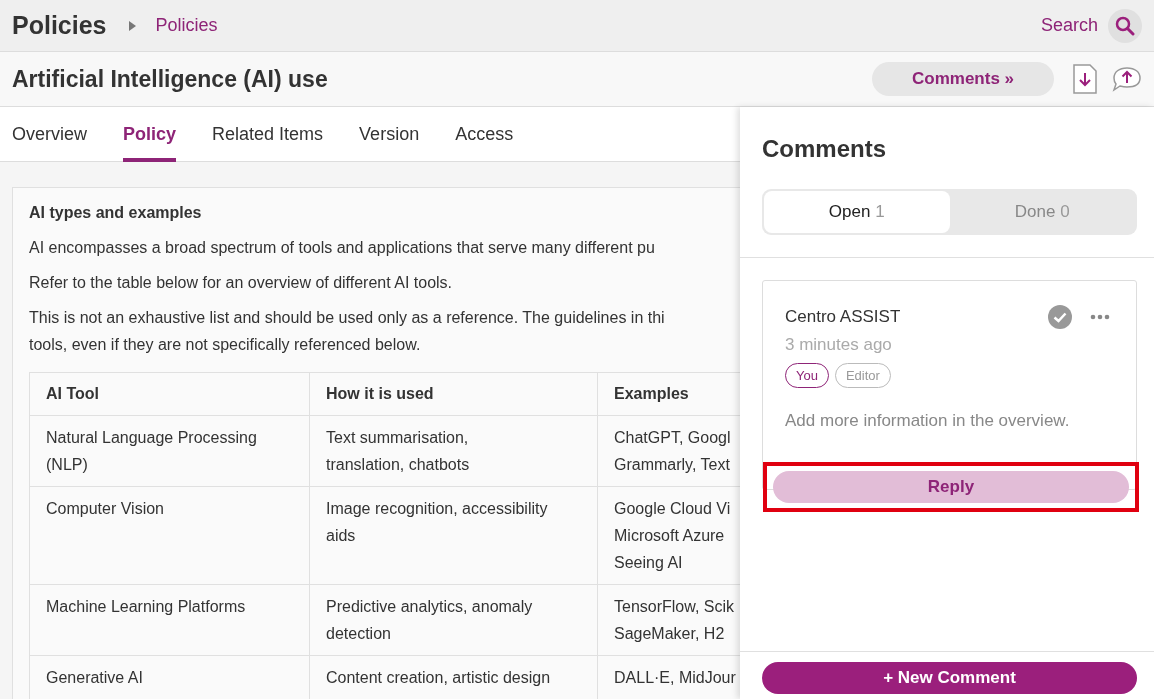  Describe the element at coordinates (1127, 79) in the screenshot. I see `upload-comment-icon` at that location.